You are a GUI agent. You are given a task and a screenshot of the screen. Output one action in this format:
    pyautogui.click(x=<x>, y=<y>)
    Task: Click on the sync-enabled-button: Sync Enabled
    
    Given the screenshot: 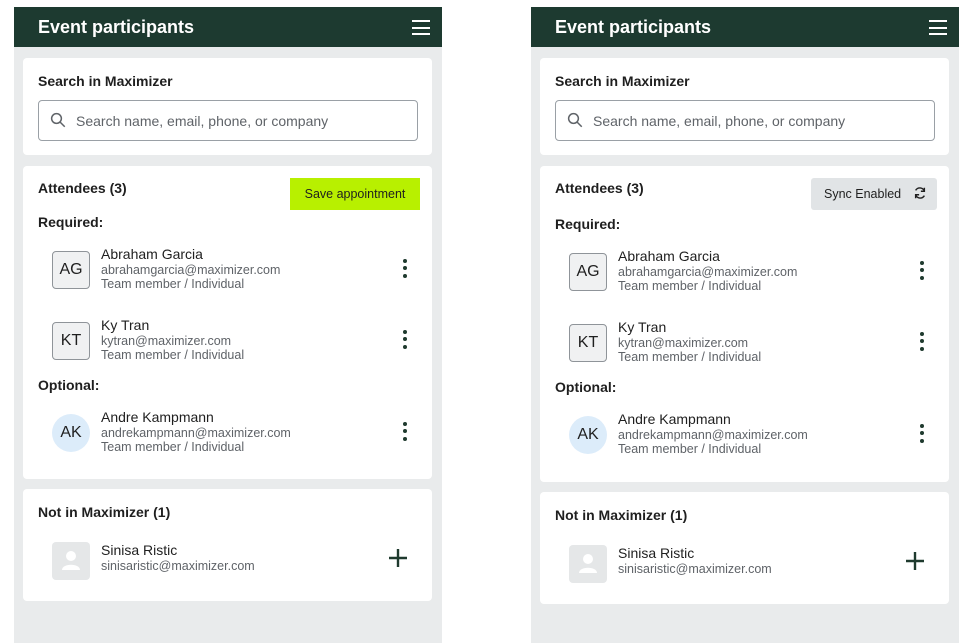 What is the action you would take?
    pyautogui.click(x=874, y=194)
    